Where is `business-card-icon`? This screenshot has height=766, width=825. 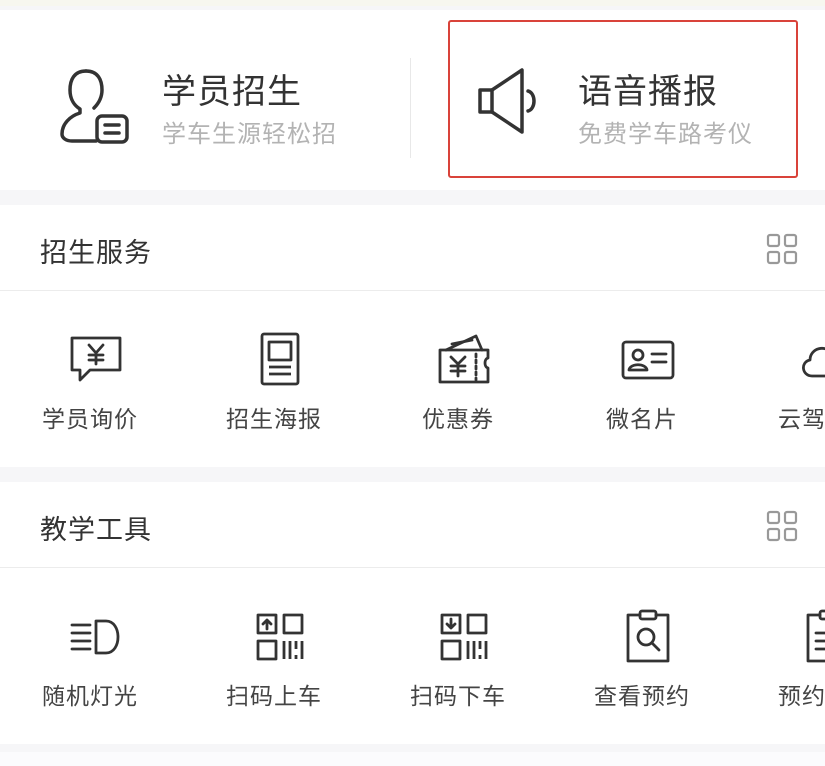 business-card-icon is located at coordinates (648, 360).